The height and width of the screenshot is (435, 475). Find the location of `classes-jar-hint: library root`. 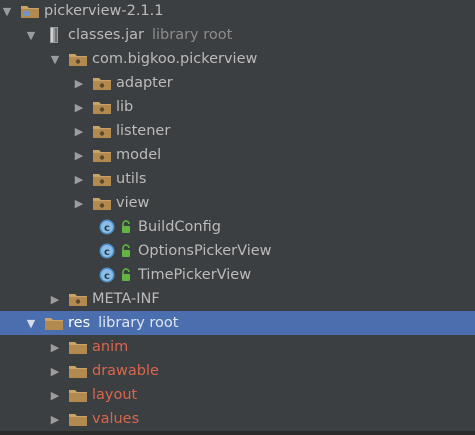

classes-jar-hint: library root is located at coordinates (192, 35).